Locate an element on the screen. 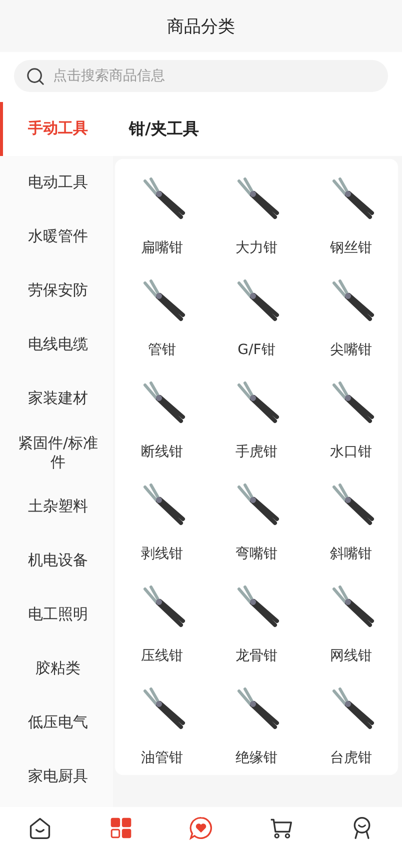 This screenshot has height=849, width=402. product-name: 管钳 is located at coordinates (162, 350).